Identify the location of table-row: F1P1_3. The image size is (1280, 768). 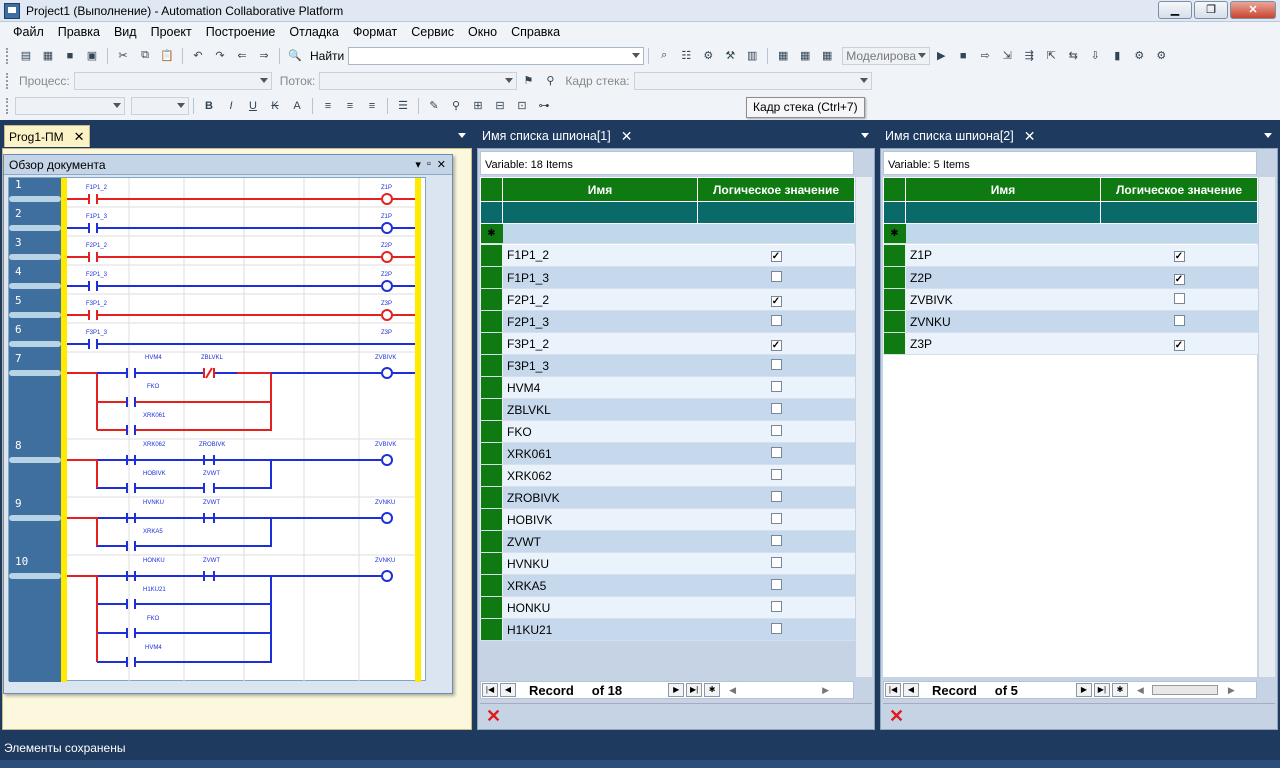
(667, 277).